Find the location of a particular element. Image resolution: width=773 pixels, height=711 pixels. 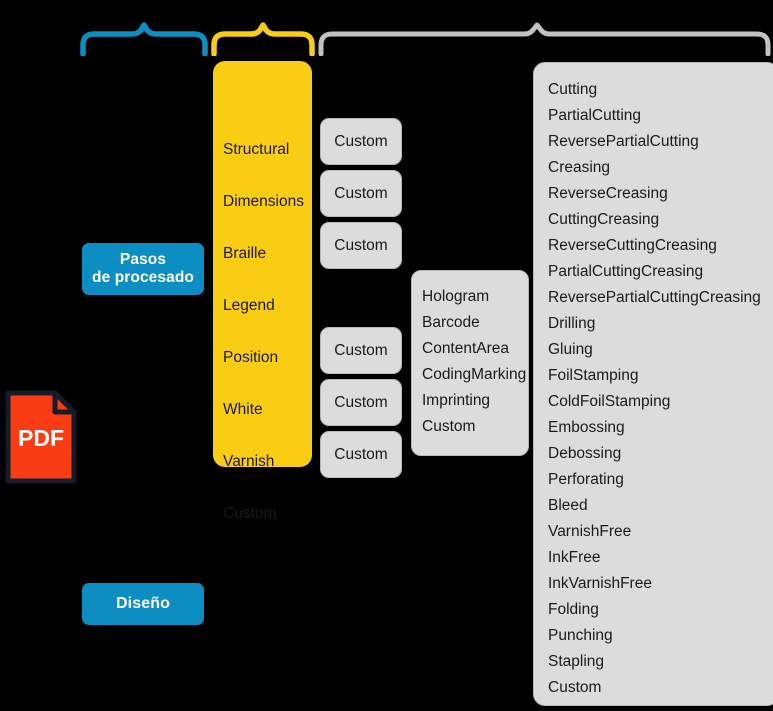

marking-item-codingmarking: CodingMarking is located at coordinates (474, 375).